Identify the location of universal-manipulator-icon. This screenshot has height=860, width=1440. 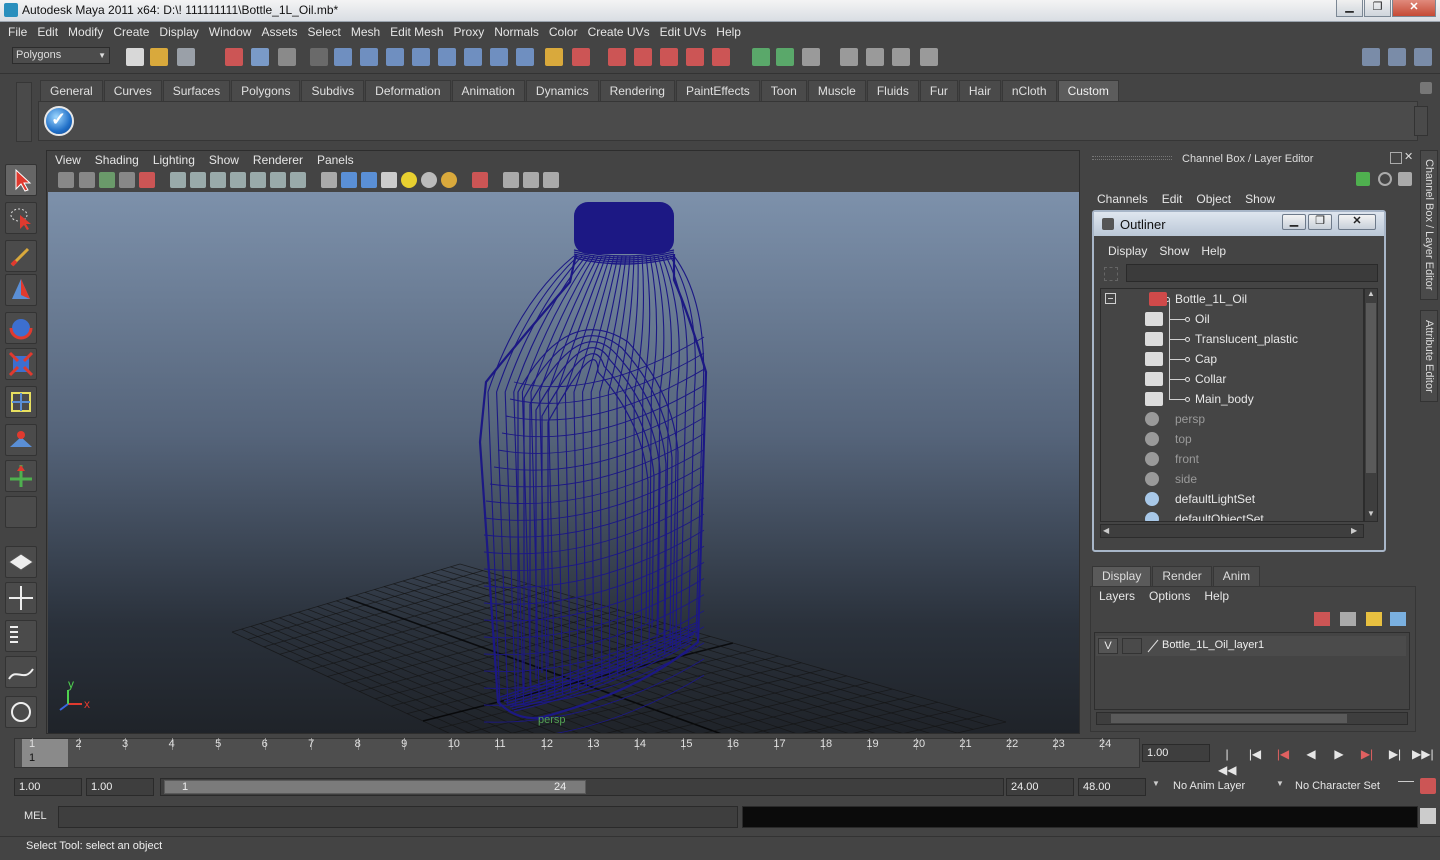
(21, 402).